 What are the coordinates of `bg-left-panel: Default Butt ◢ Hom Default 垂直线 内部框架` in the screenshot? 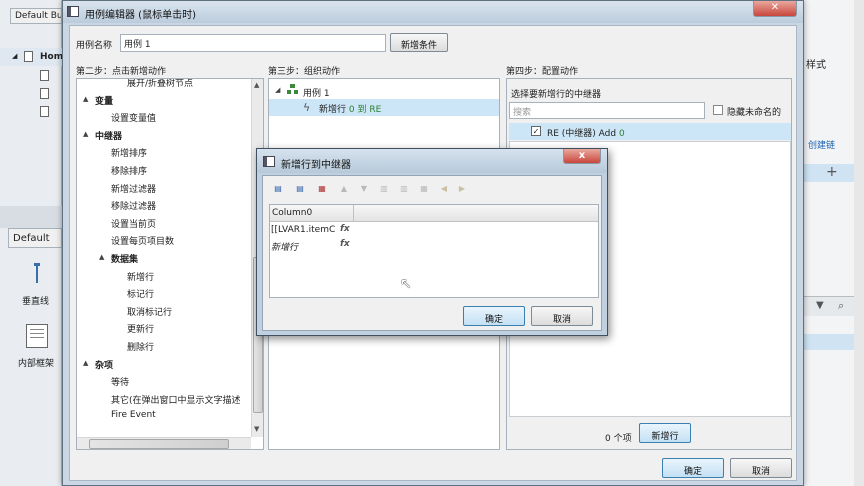 It's located at (32, 243).